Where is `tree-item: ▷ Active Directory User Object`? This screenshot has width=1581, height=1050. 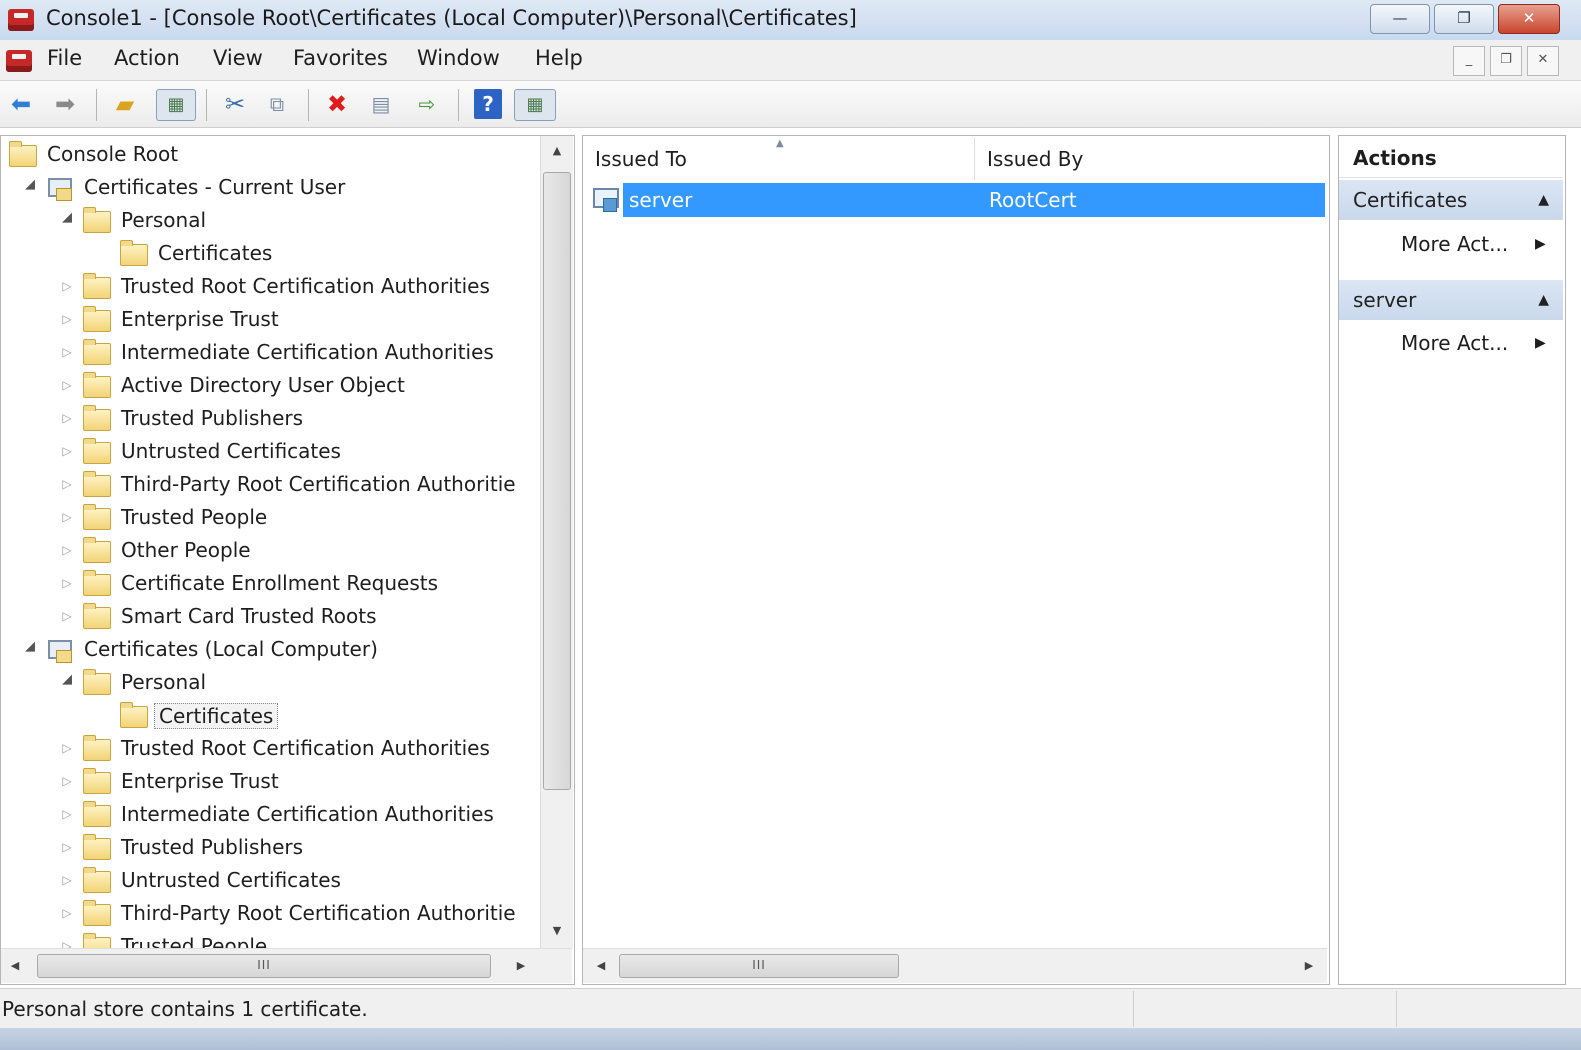 tree-item: ▷ Active Directory User Object is located at coordinates (271, 386).